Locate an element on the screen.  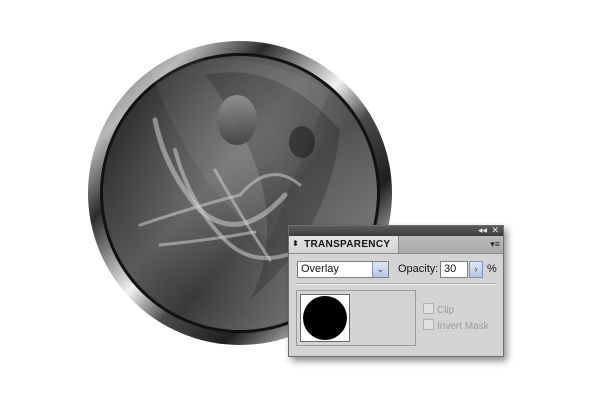
opacity-input: 30 is located at coordinates (454, 269).